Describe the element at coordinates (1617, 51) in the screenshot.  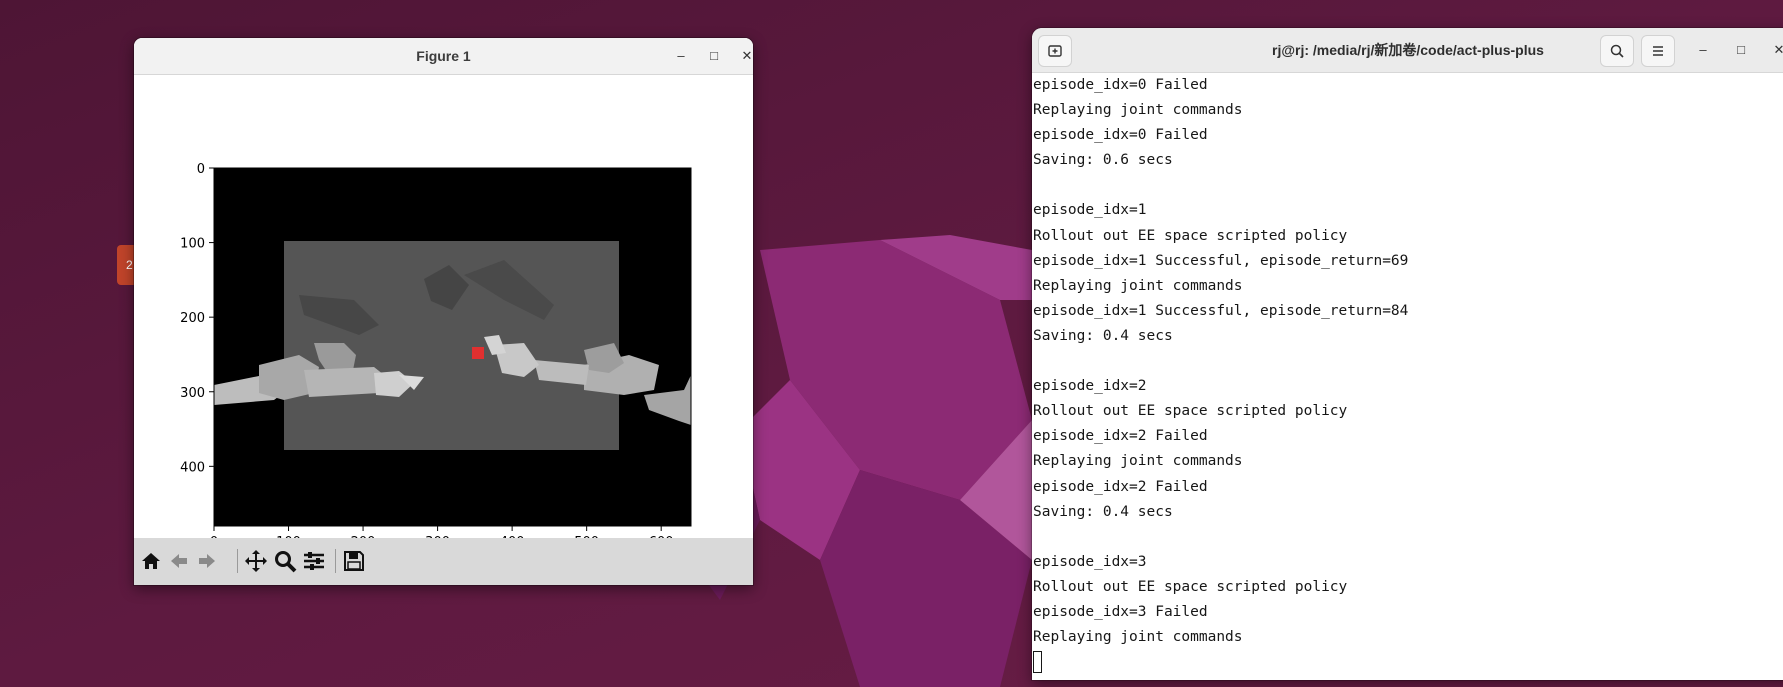
I see `search-icon` at that location.